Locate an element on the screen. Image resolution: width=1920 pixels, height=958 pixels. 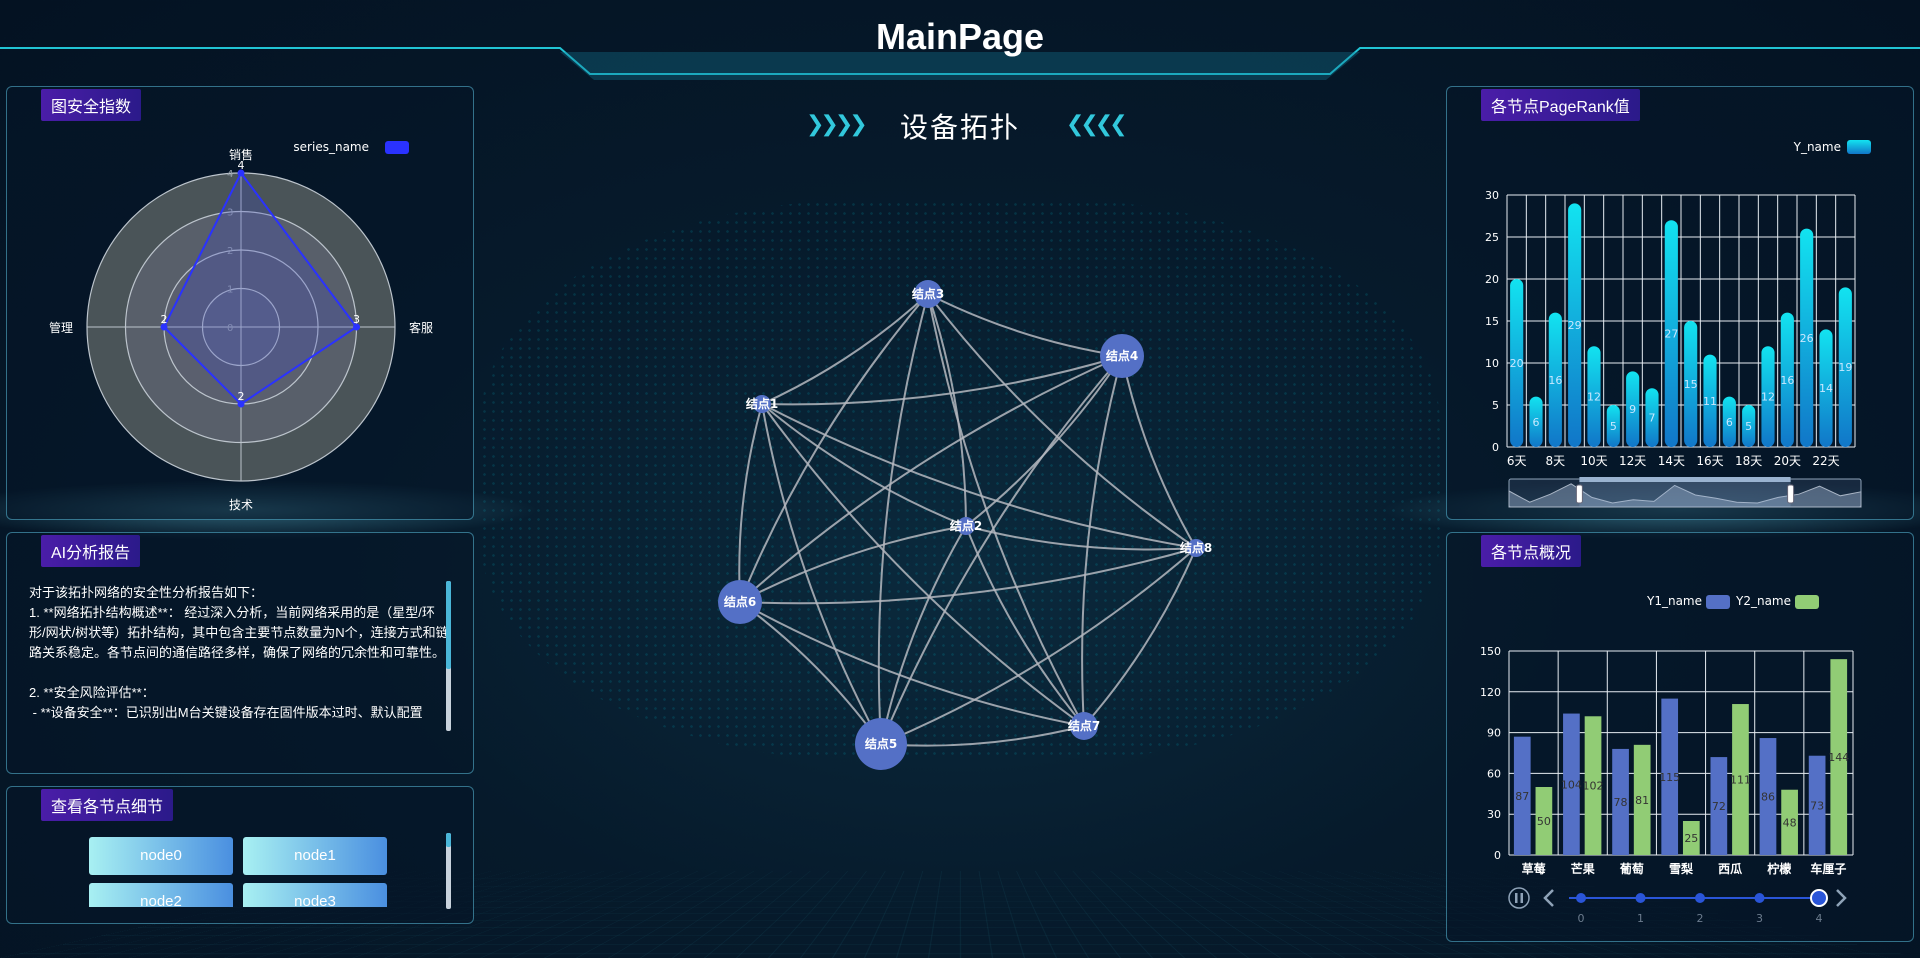
x-tick-label: 18天 is located at coordinates (1748, 461).